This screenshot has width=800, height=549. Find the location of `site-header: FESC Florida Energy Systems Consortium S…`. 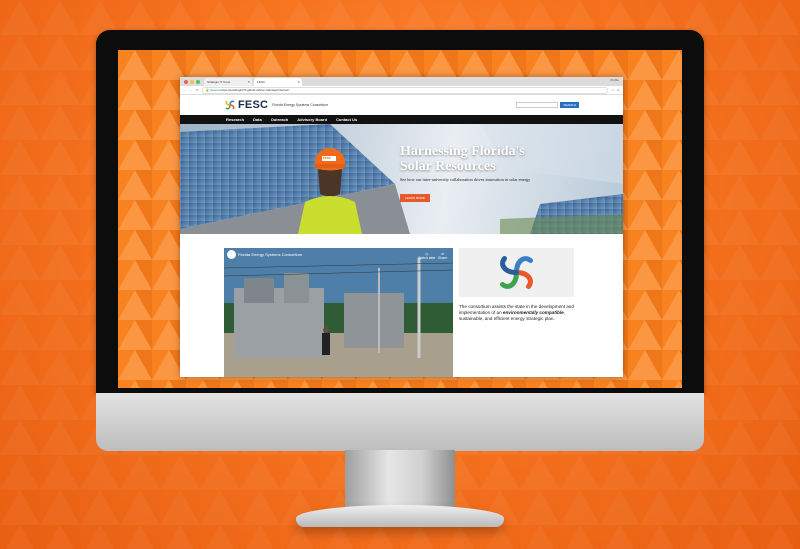

site-header: FESC Florida Energy Systems Consortium S… is located at coordinates (401, 105).